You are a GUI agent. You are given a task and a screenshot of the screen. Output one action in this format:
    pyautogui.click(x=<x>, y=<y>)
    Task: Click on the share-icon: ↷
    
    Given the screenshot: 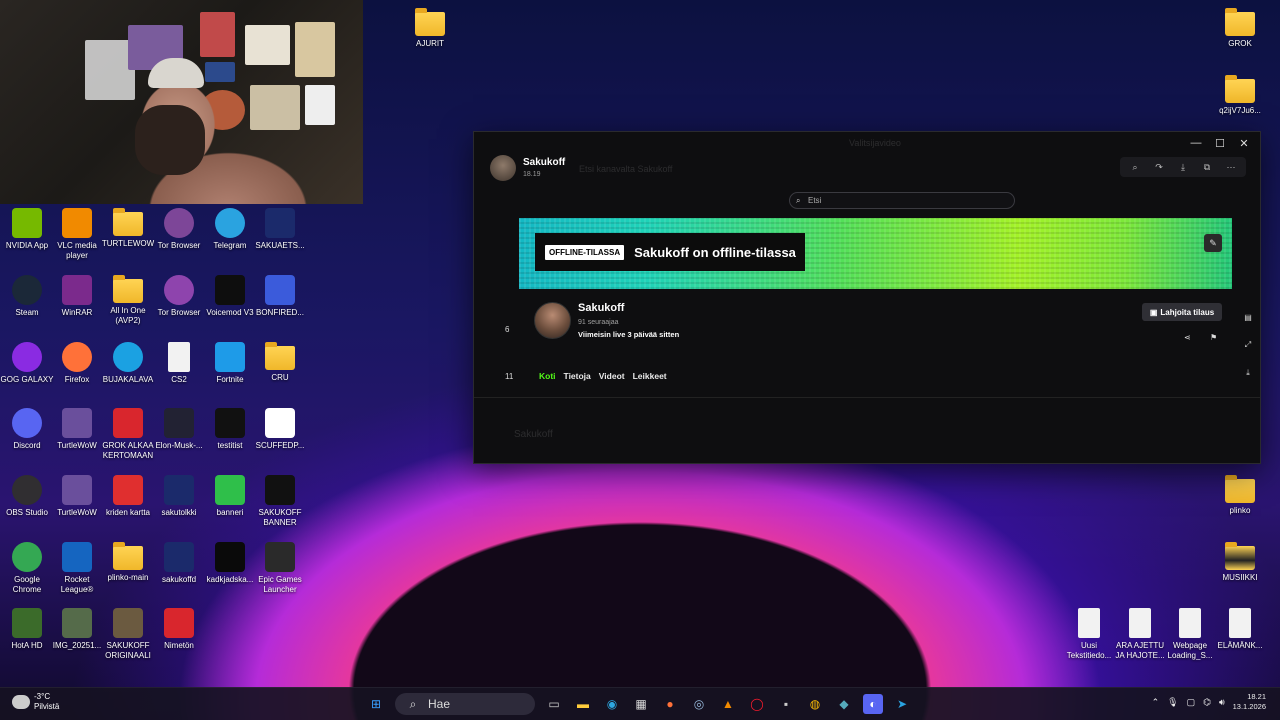 What is the action you would take?
    pyautogui.click(x=1159, y=167)
    